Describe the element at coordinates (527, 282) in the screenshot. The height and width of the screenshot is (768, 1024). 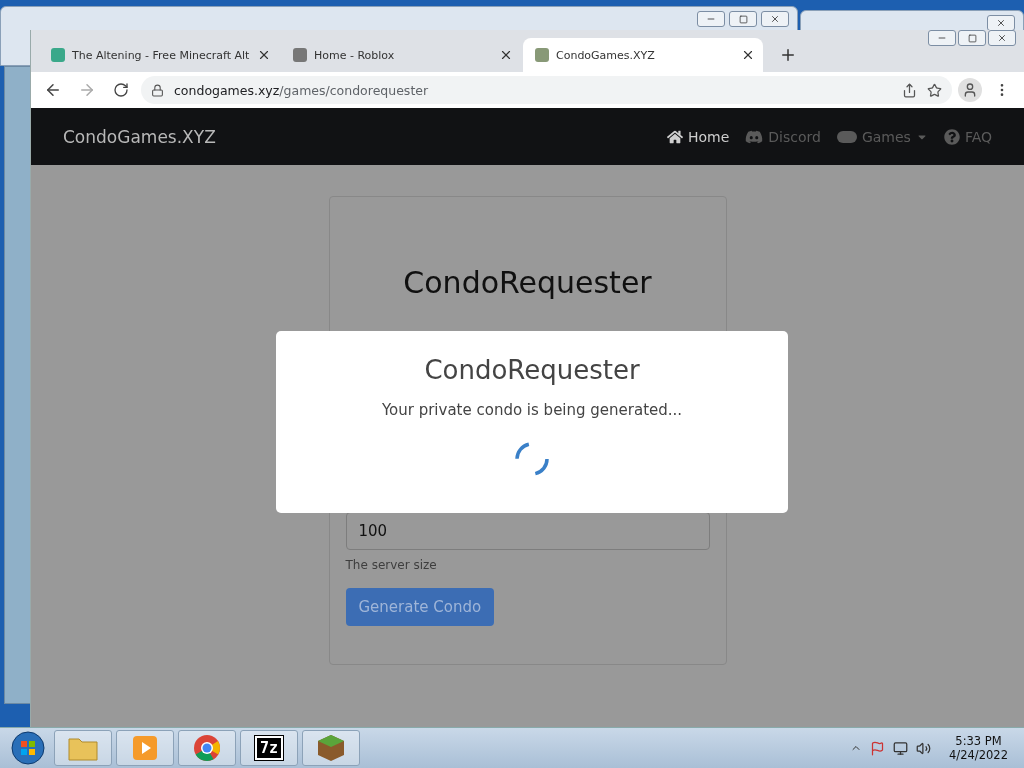
I see `card-title: CondoRequester` at that location.